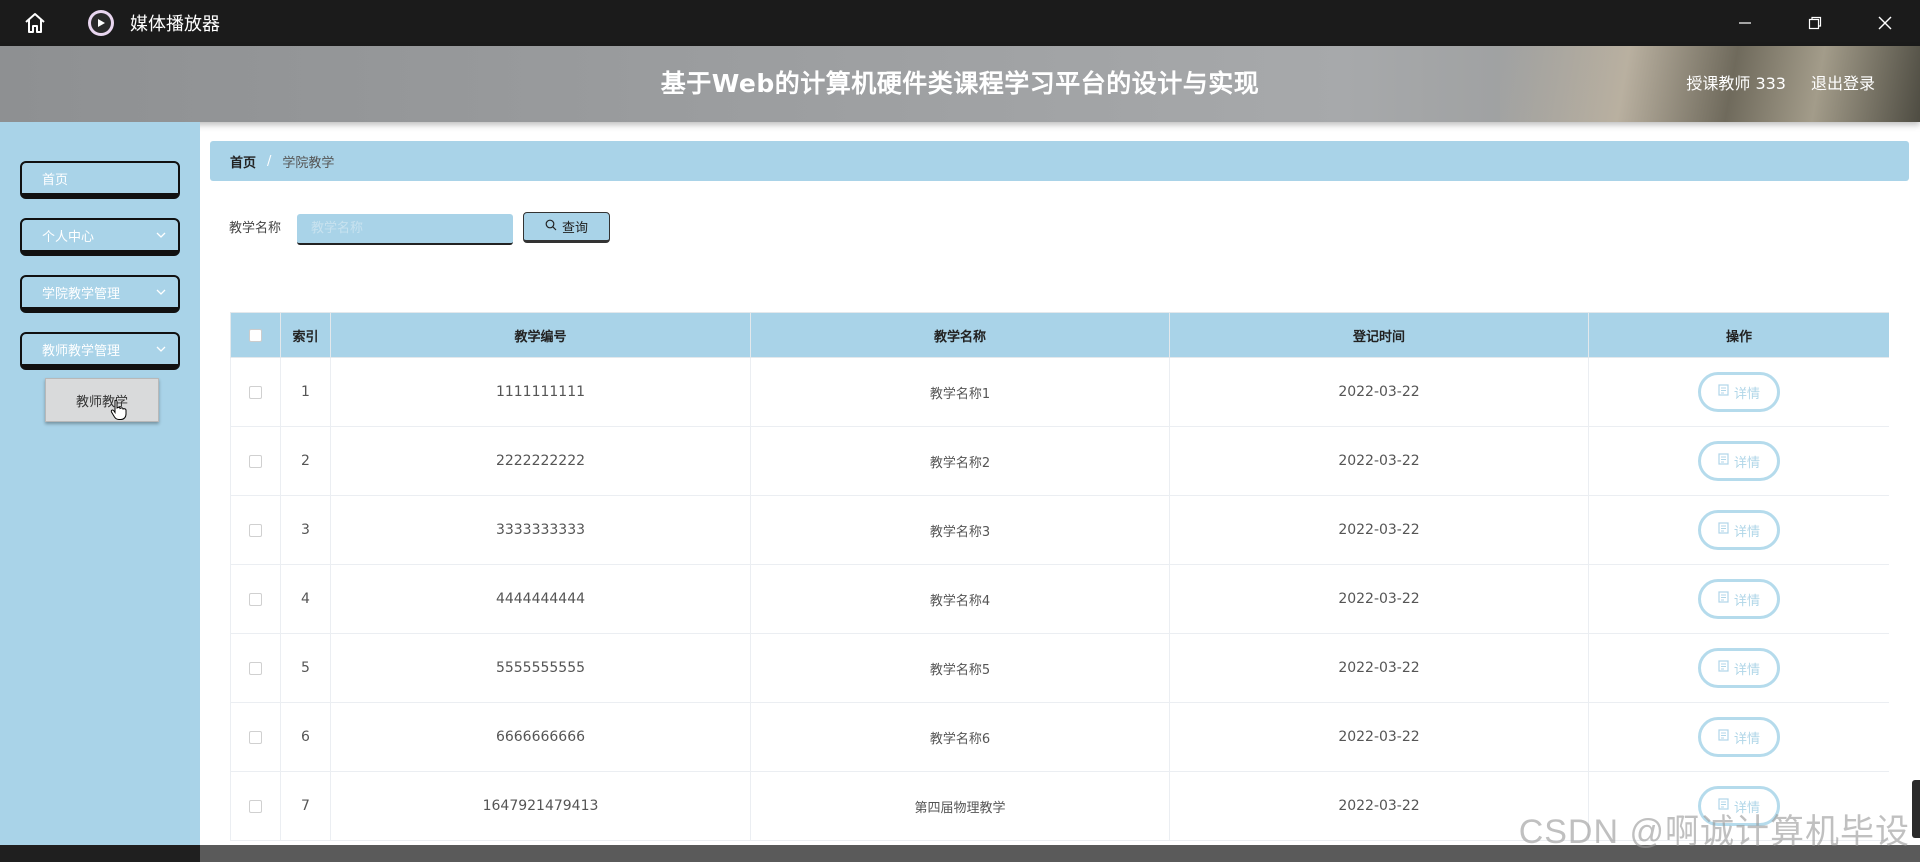 This screenshot has height=862, width=1920. What do you see at coordinates (960, 737) in the screenshot?
I see `cell-name: 教学名称6` at bounding box center [960, 737].